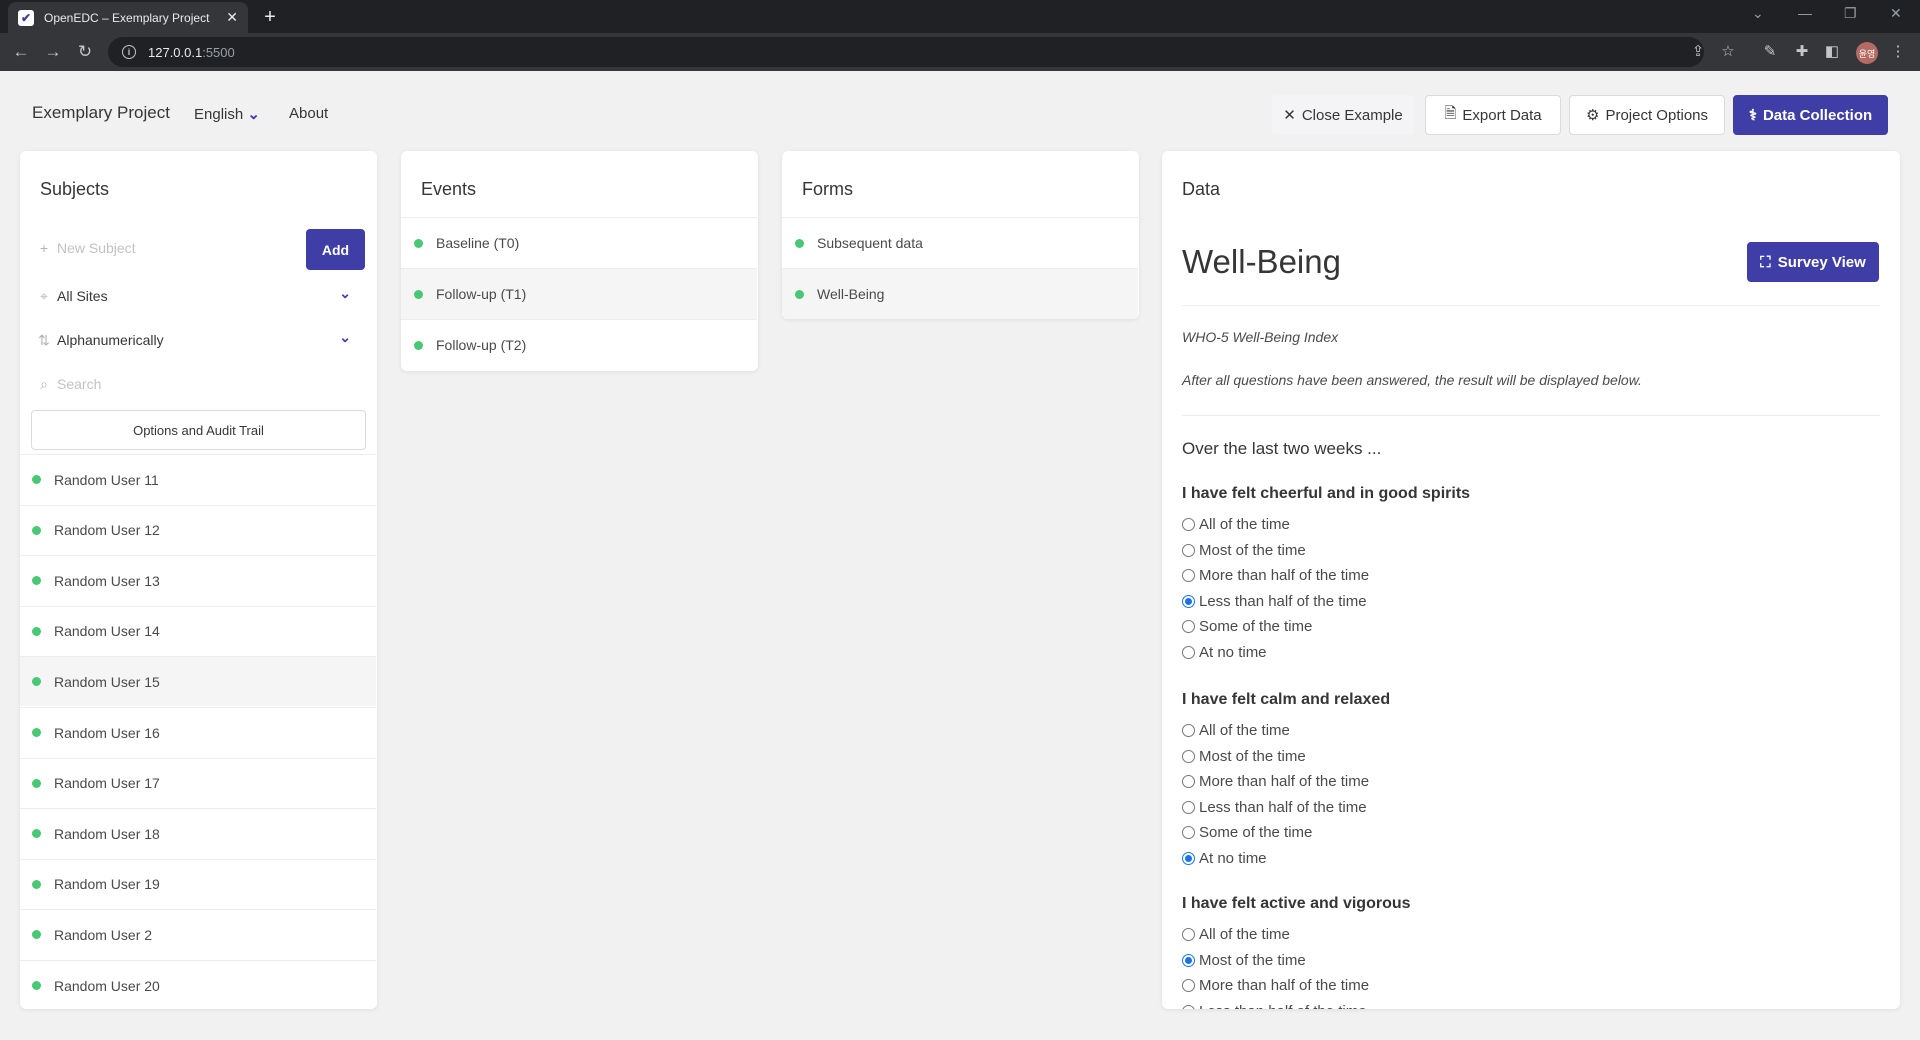 Image resolution: width=1920 pixels, height=1040 pixels. What do you see at coordinates (308, 113) in the screenshot?
I see `about-link: About` at bounding box center [308, 113].